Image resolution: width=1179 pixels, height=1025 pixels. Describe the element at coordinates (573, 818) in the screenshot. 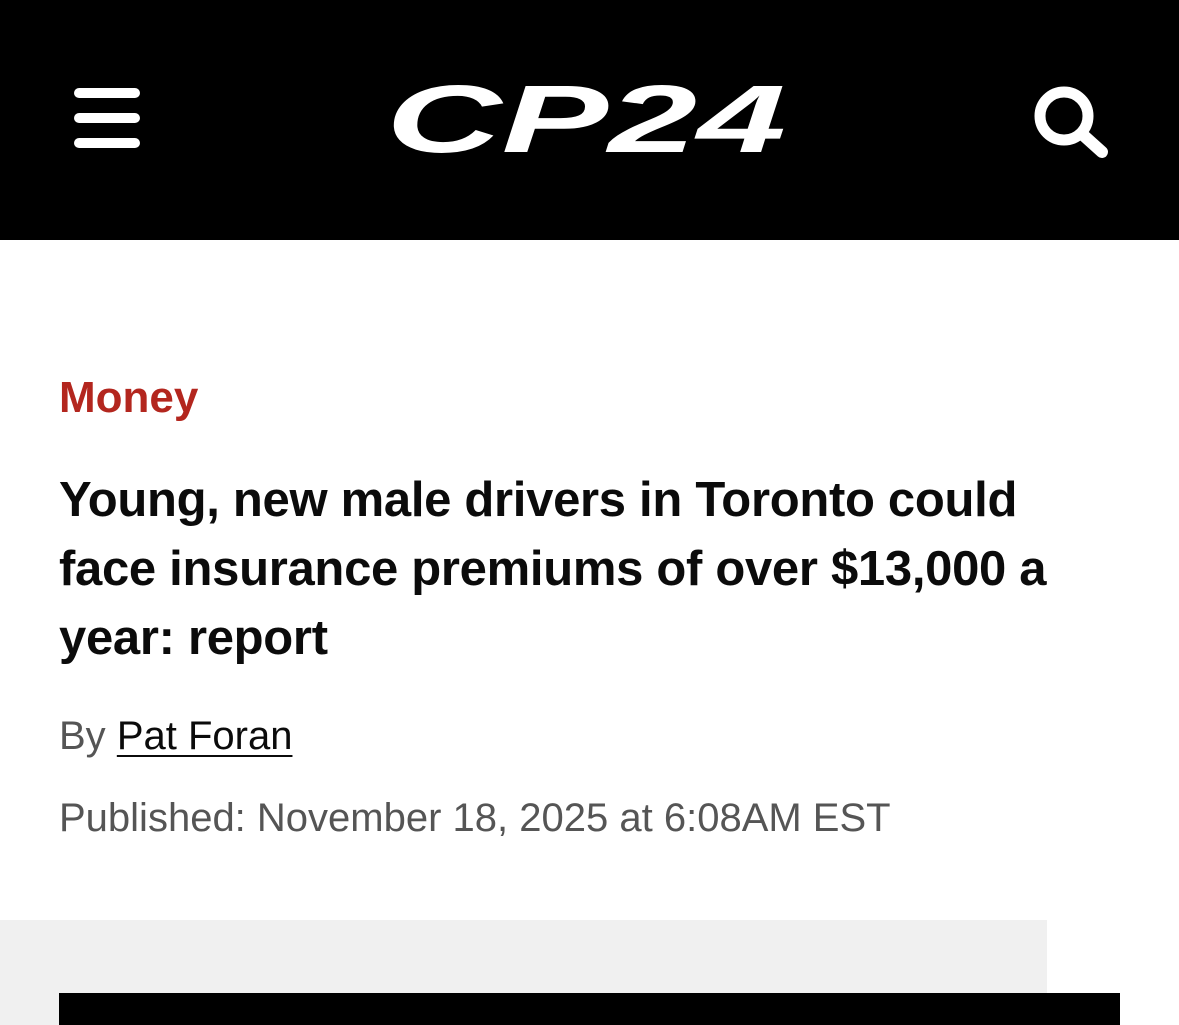

I see `published-value: November 18, 2025 at 6:08AM EST` at that location.